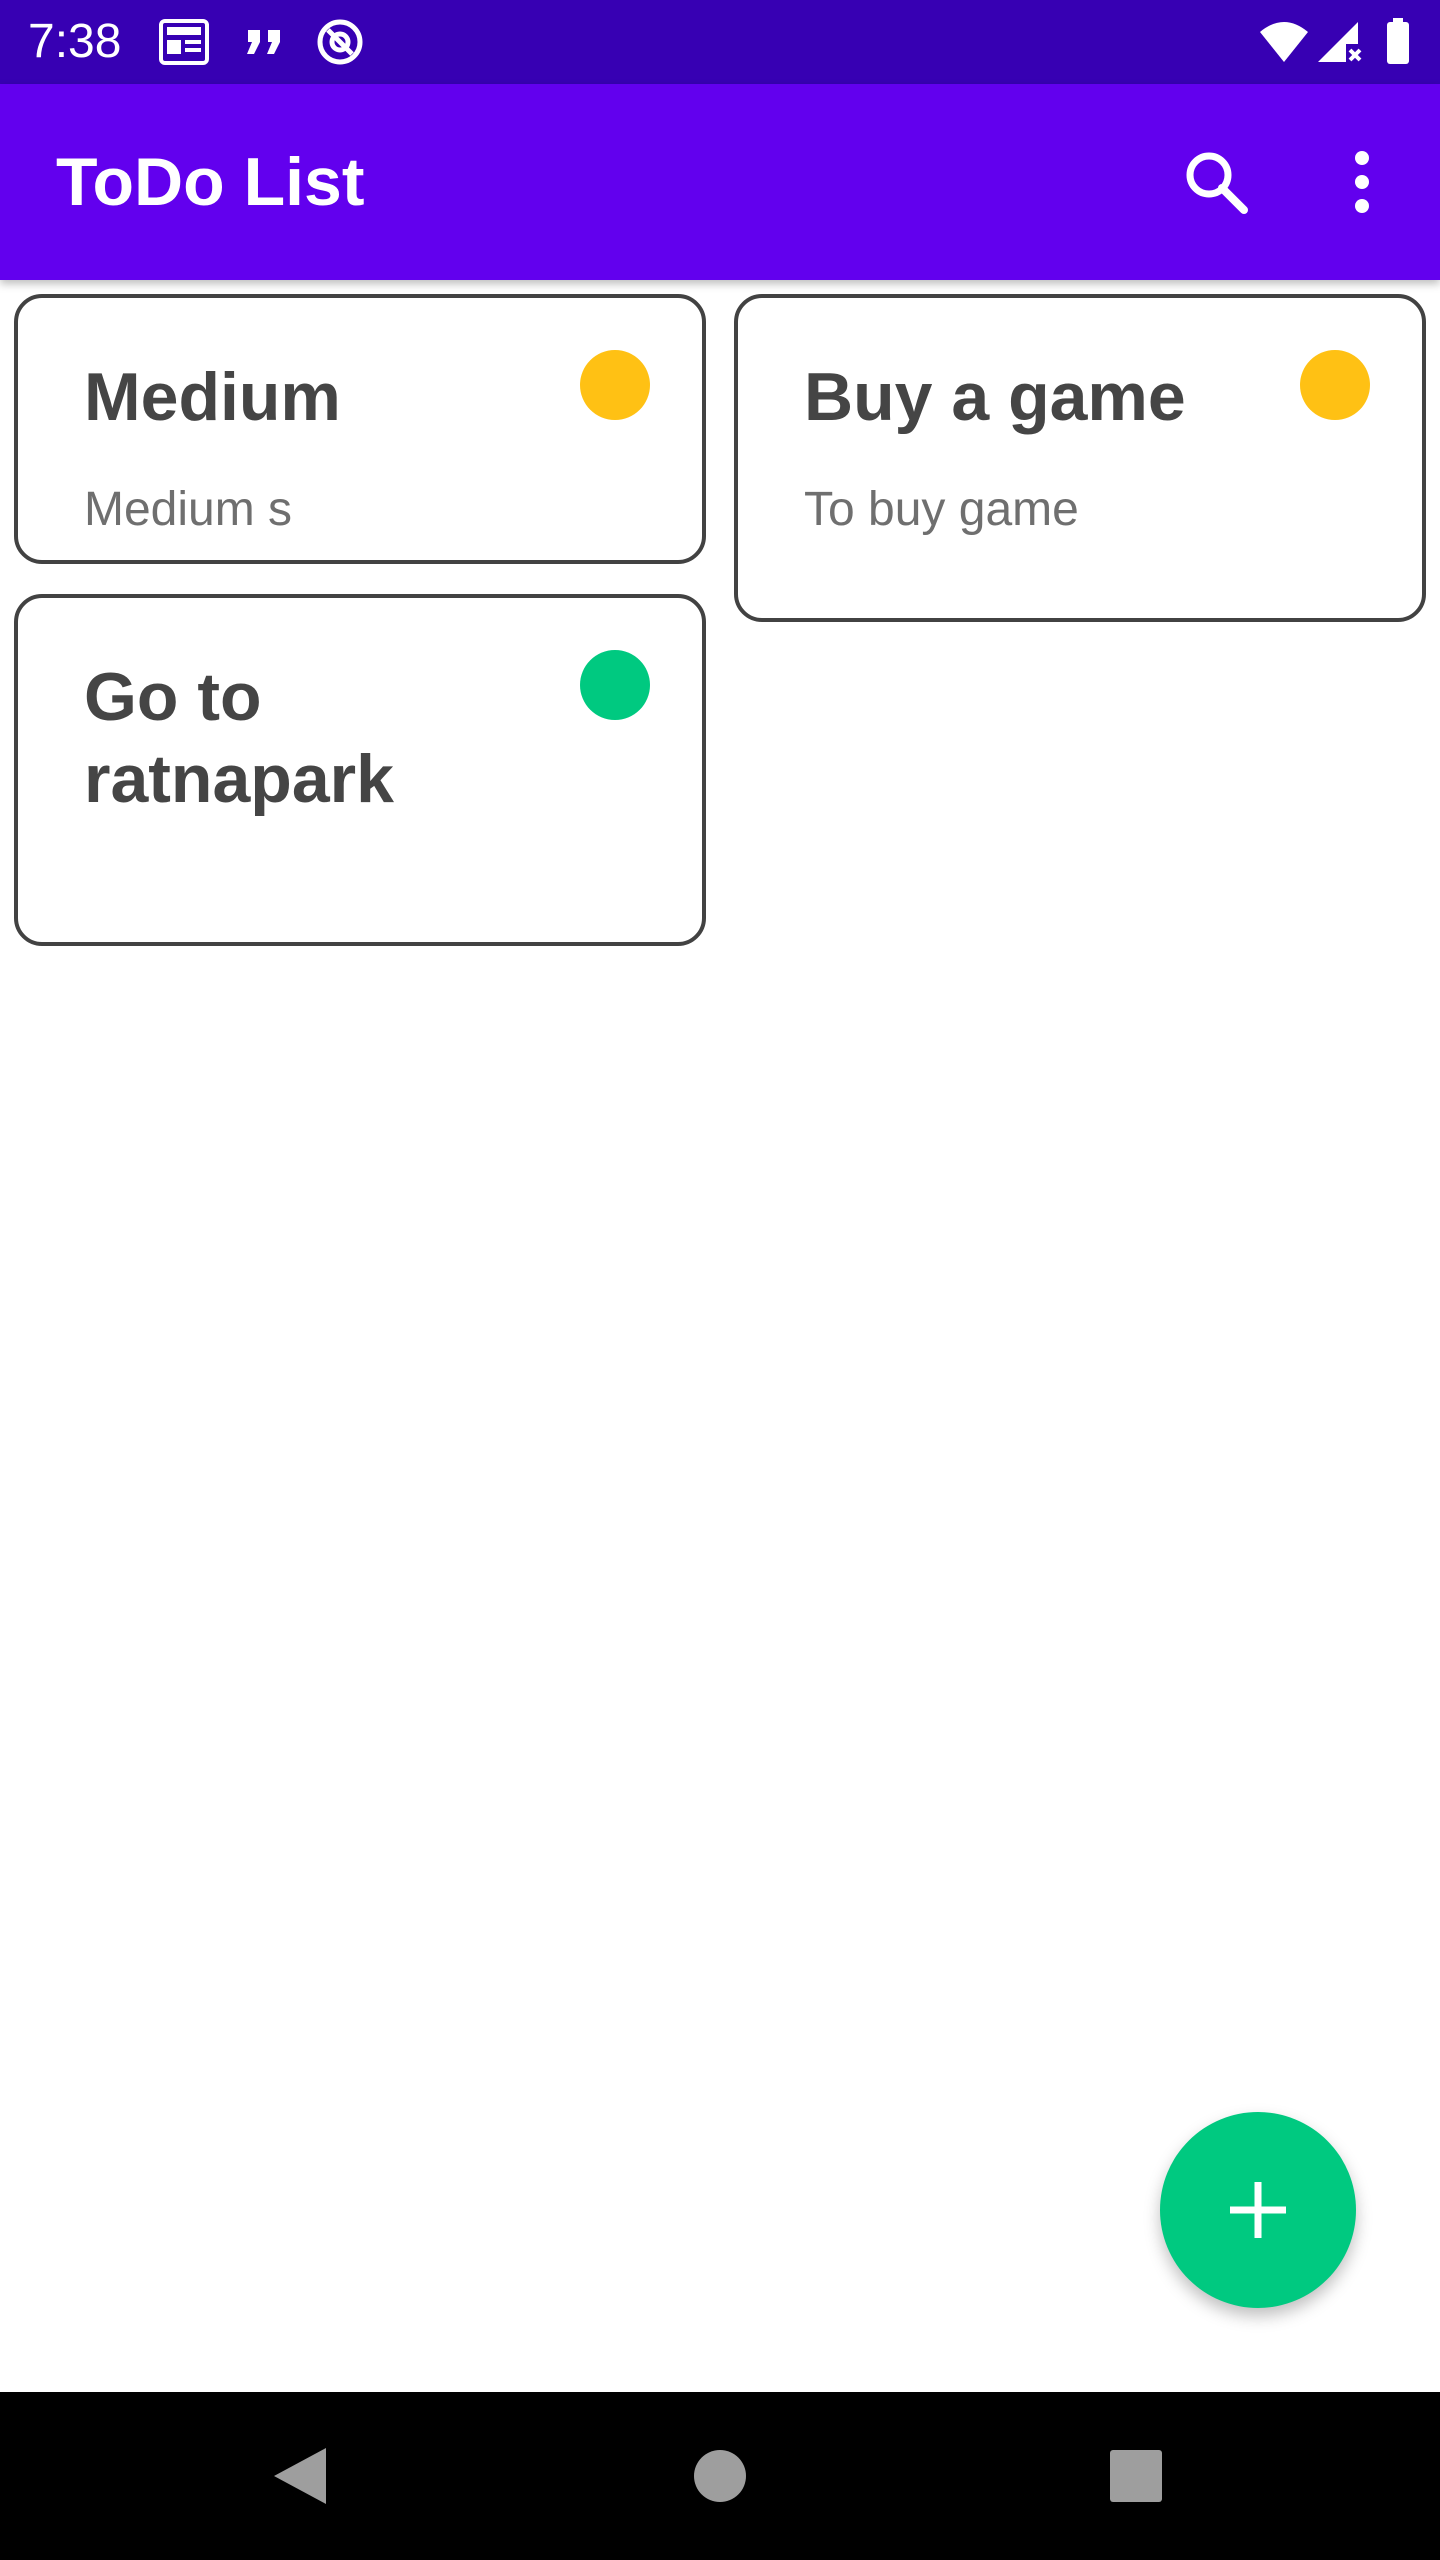 This screenshot has width=1440, height=2560. Describe the element at coordinates (1398, 42) in the screenshot. I see `battery-icon` at that location.